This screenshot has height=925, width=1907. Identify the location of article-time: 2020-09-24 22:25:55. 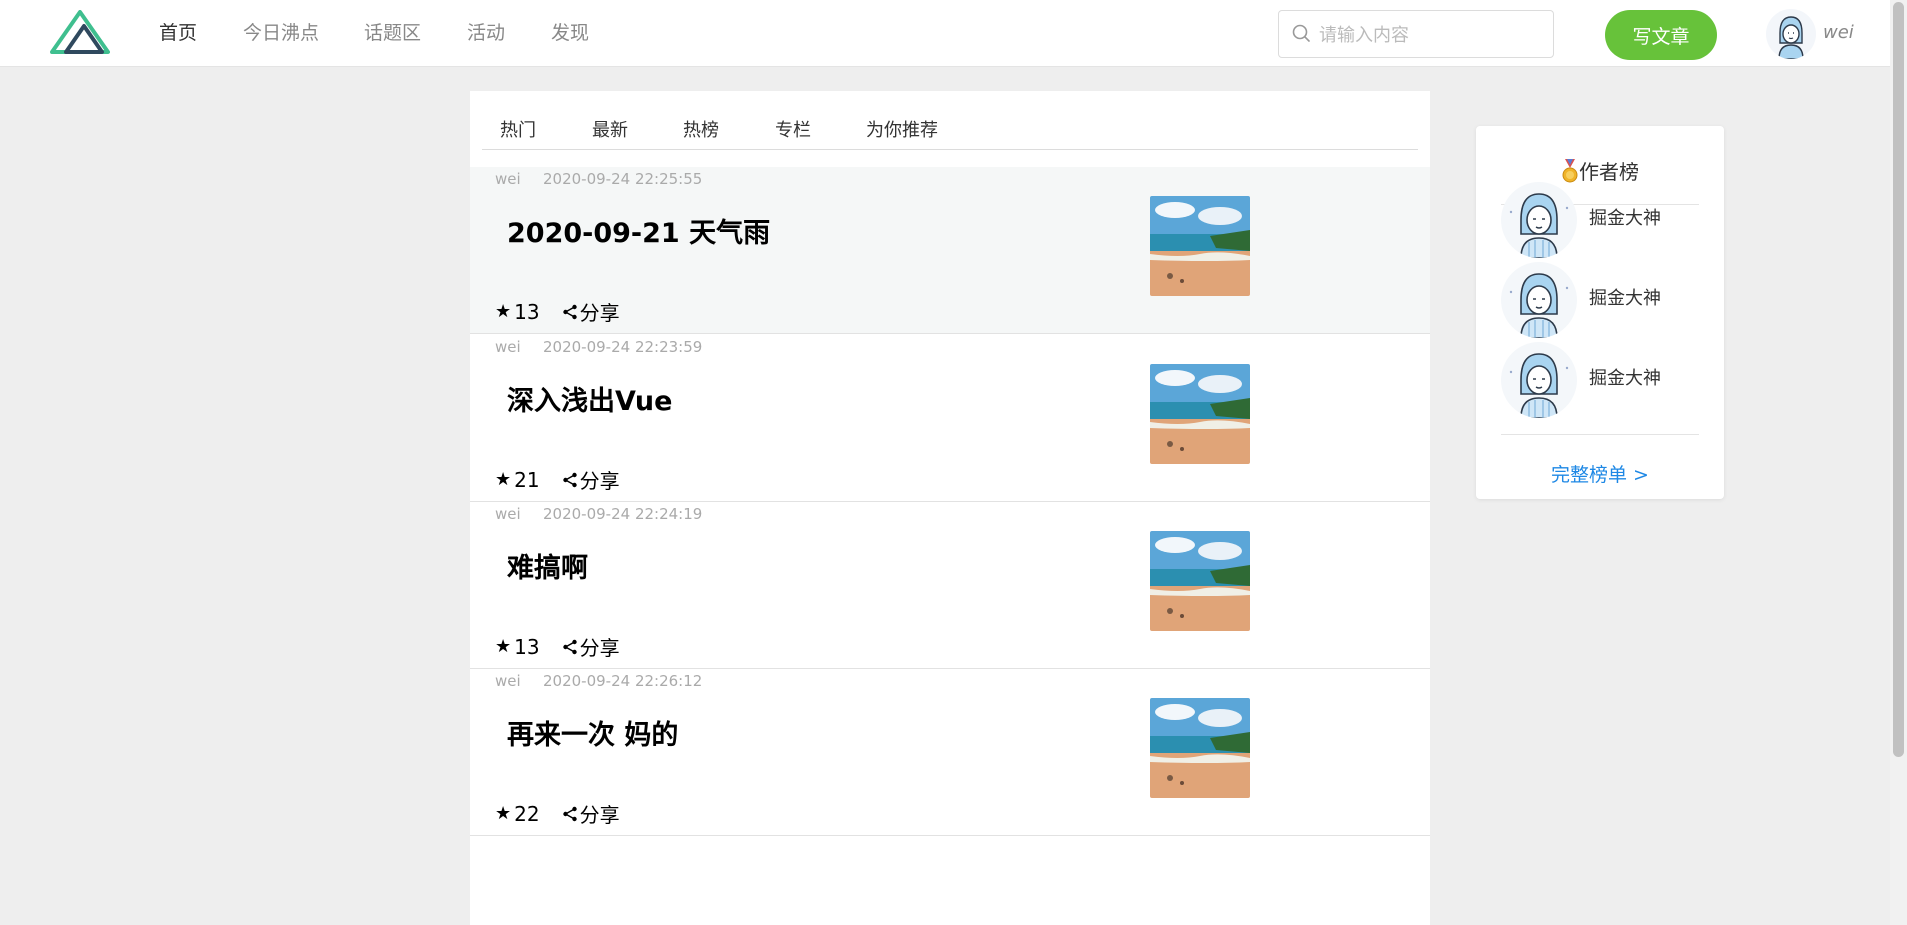
(623, 179).